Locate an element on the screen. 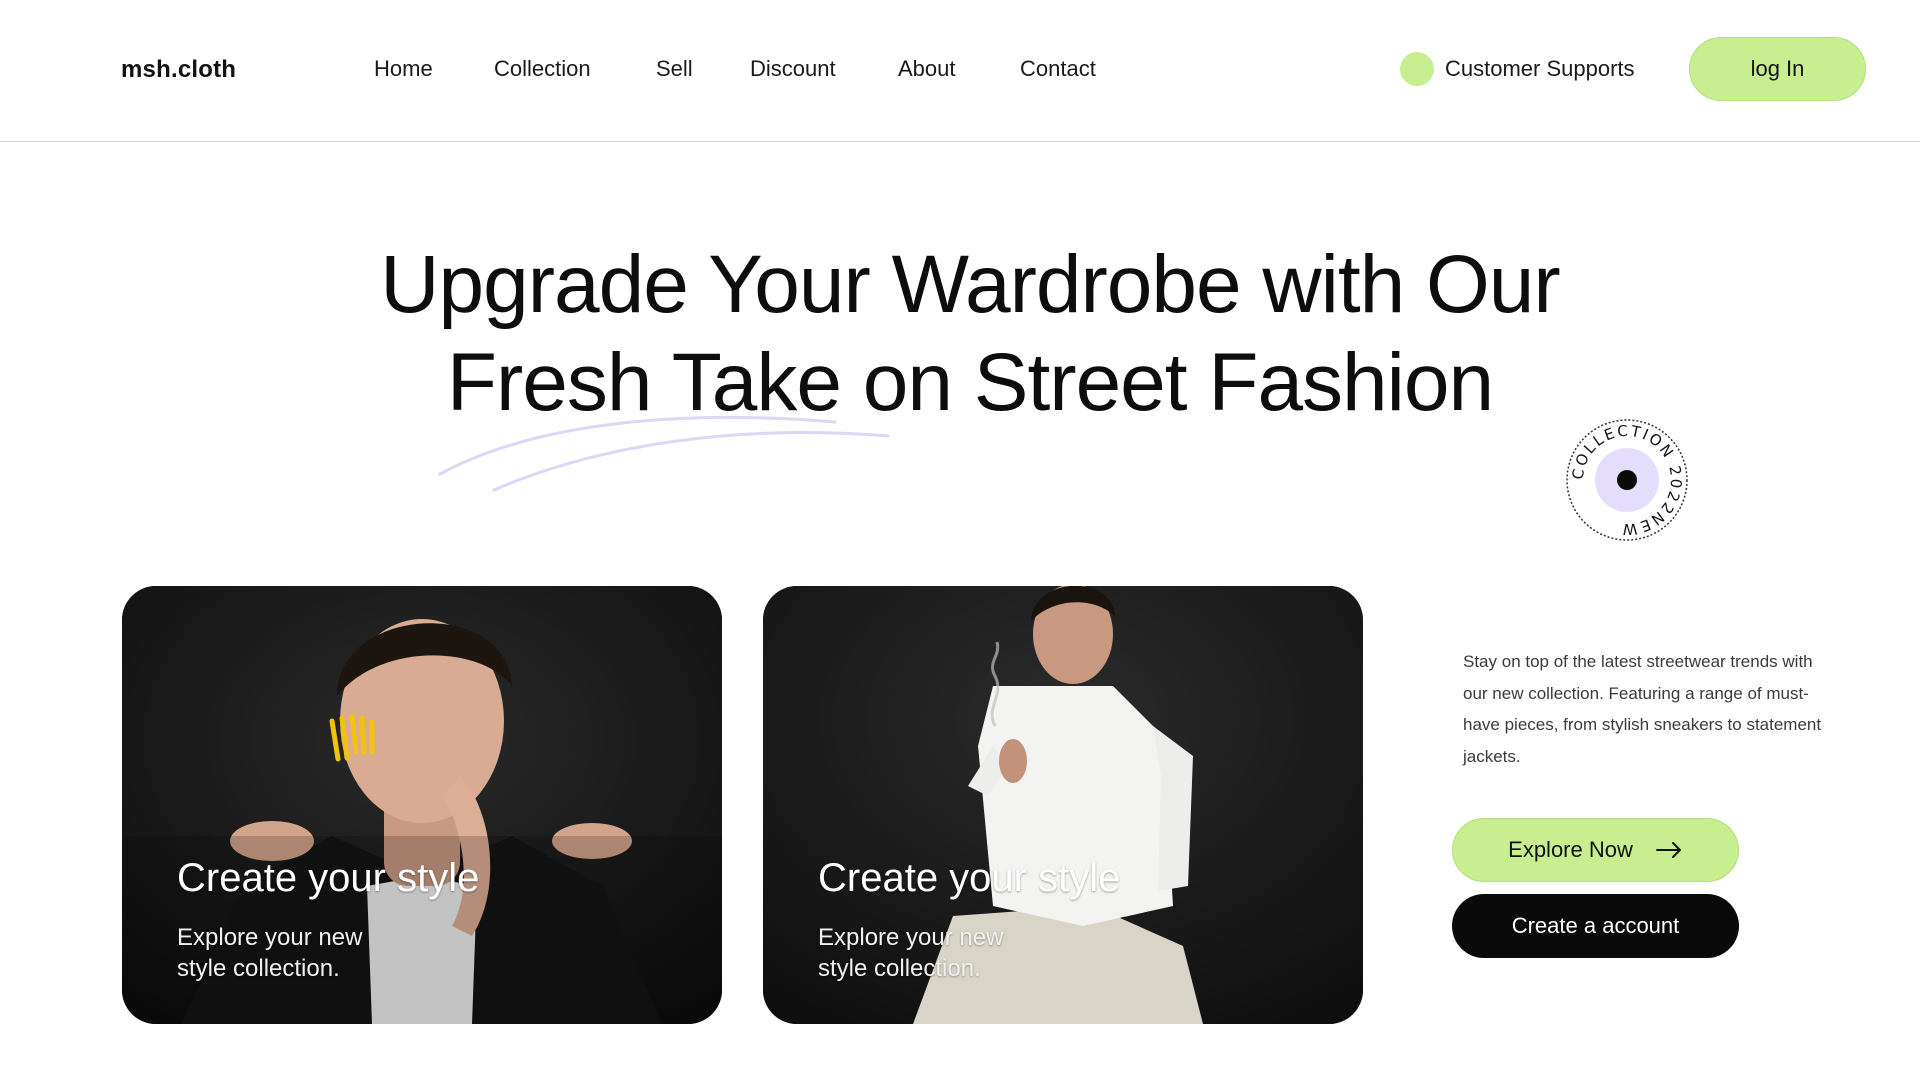 This screenshot has height=1080, width=1920. support-dot-icon is located at coordinates (1417, 69).